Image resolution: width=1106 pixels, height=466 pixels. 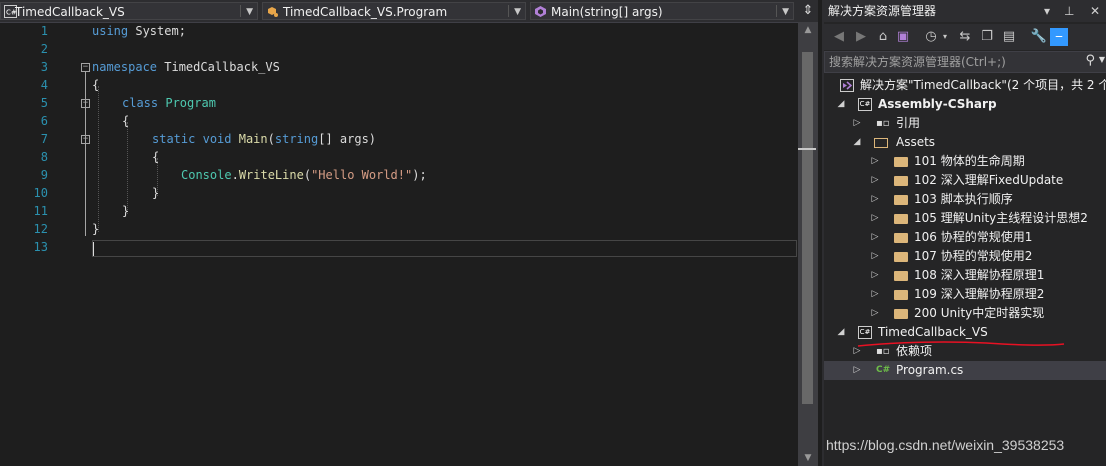 I want to click on search-icon: ⚲, so click(x=1090, y=60).